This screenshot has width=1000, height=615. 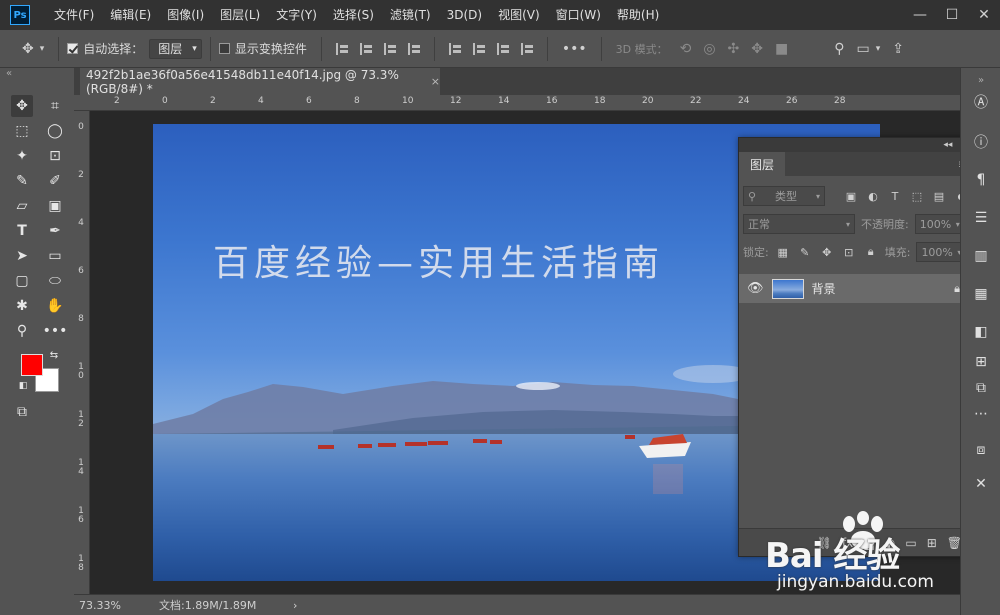 What do you see at coordinates (981, 142) in the screenshot?
I see `character-icon: ⓘ` at bounding box center [981, 142].